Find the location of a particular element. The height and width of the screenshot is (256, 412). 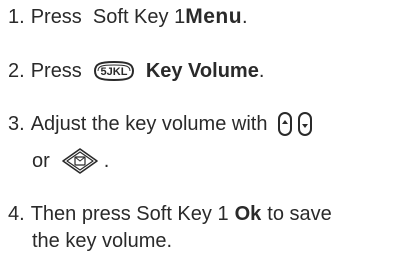

step-2-number: 2. is located at coordinates (16, 71).